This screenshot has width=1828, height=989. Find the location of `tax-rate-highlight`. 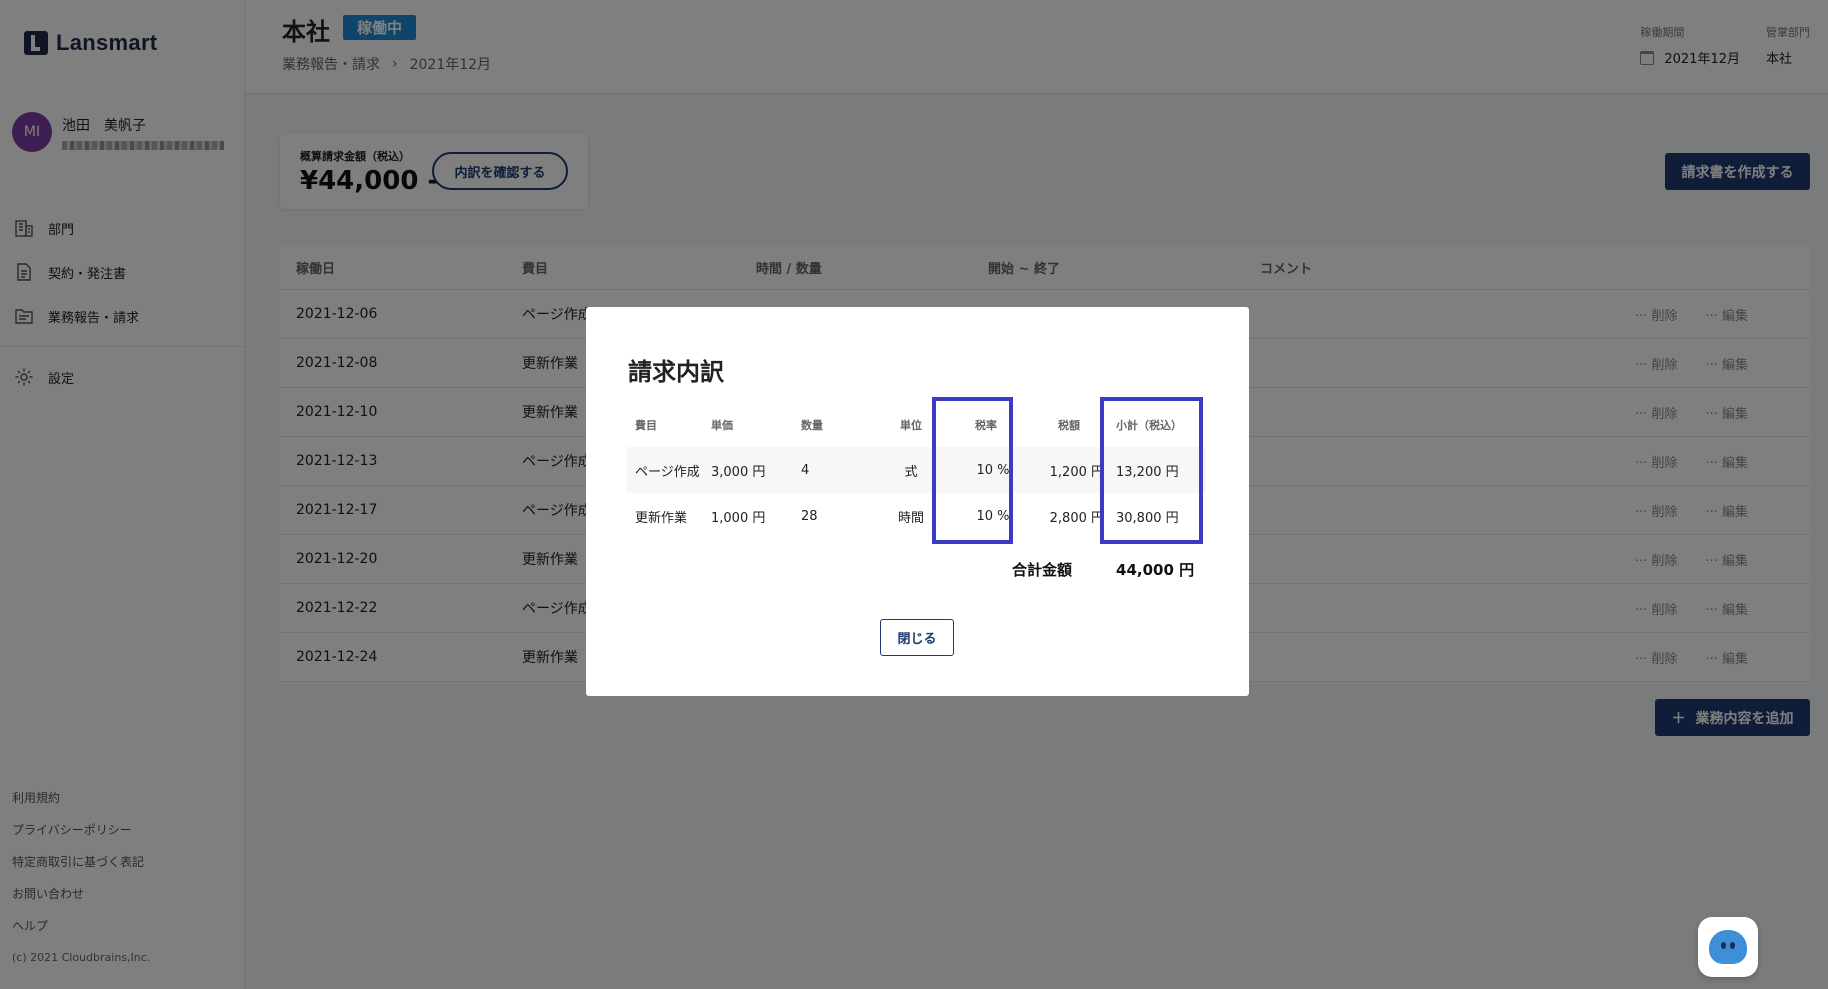

tax-rate-highlight is located at coordinates (972, 470).